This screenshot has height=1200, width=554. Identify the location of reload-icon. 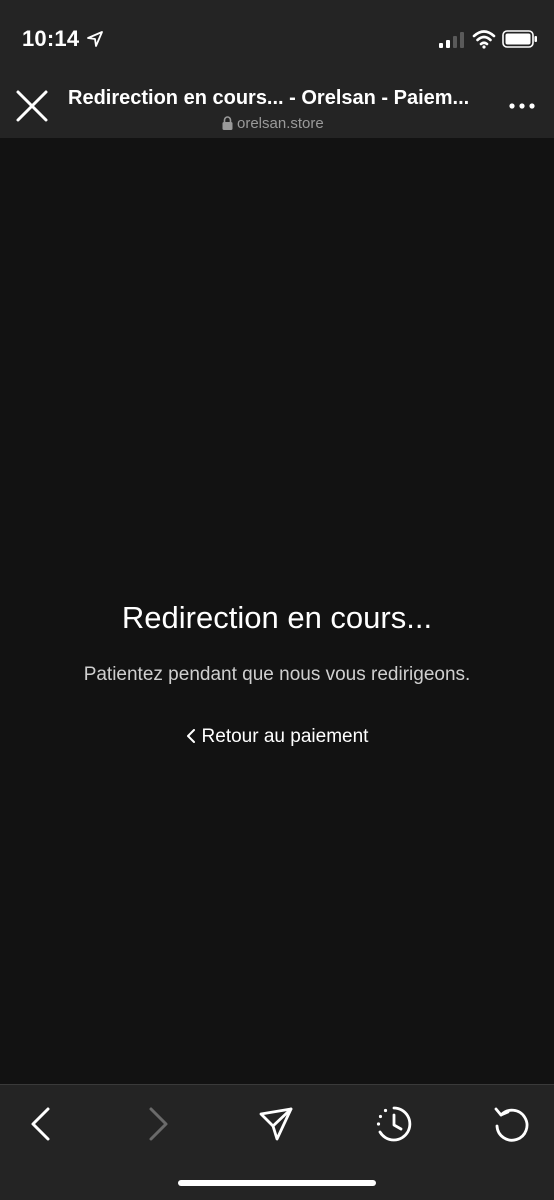
(512, 1124).